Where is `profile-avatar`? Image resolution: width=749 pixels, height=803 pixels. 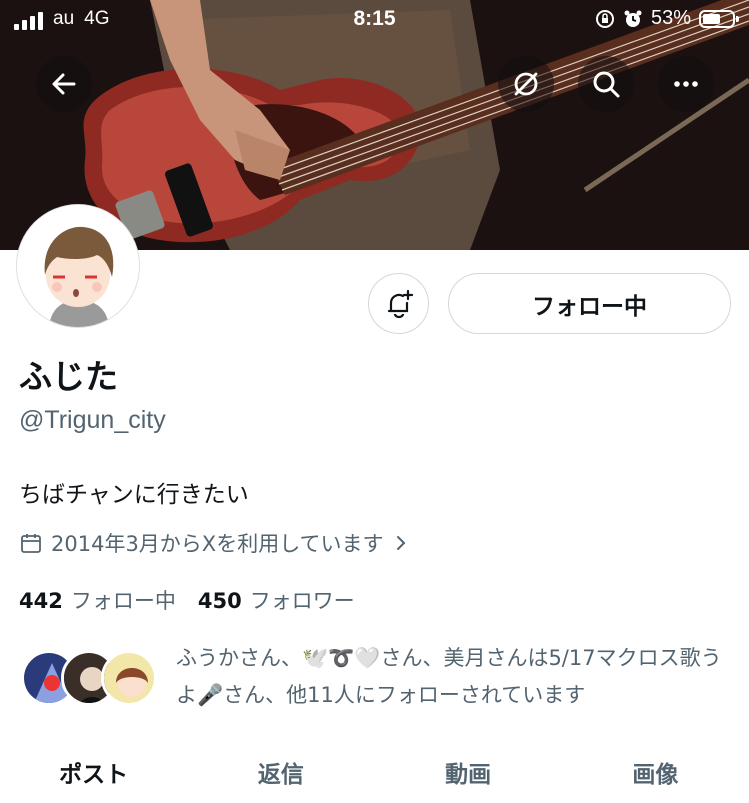 profile-avatar is located at coordinates (78, 266).